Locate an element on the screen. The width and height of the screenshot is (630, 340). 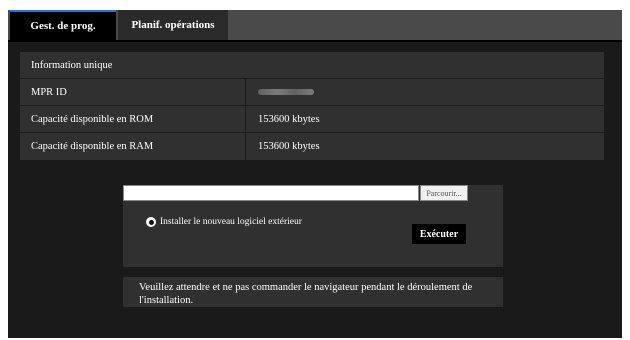
tab-divider is located at coordinates (315, 41).